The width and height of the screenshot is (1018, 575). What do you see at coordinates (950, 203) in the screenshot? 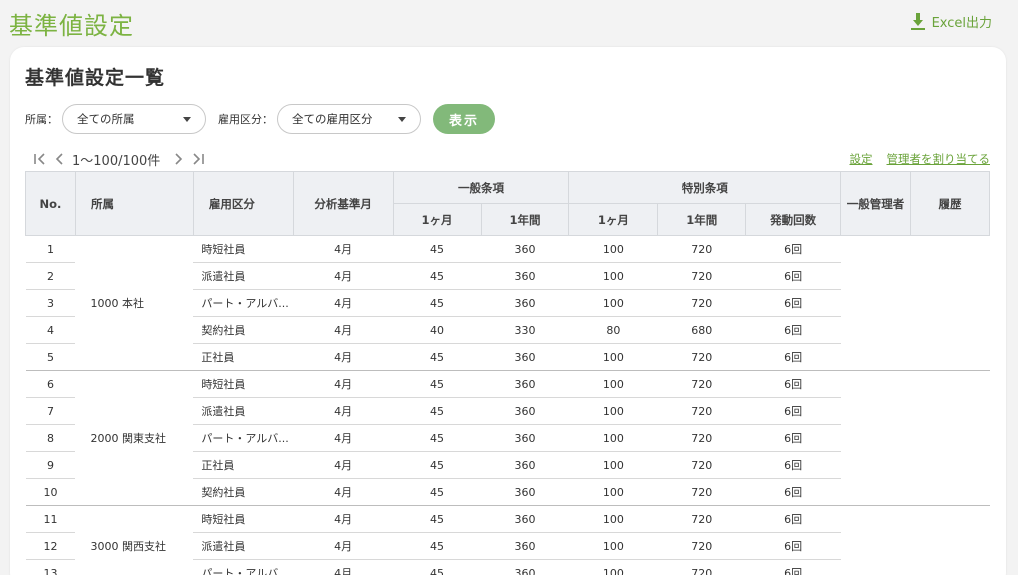
I see `col-history: 履歴` at bounding box center [950, 203].